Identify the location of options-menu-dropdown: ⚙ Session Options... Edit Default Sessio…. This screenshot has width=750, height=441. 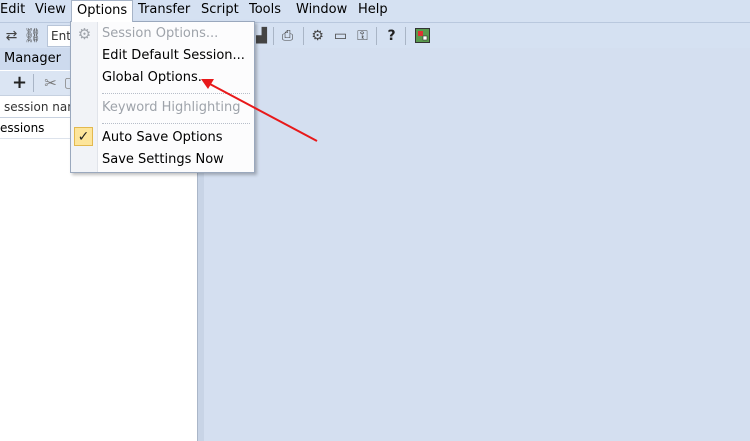
(162, 97).